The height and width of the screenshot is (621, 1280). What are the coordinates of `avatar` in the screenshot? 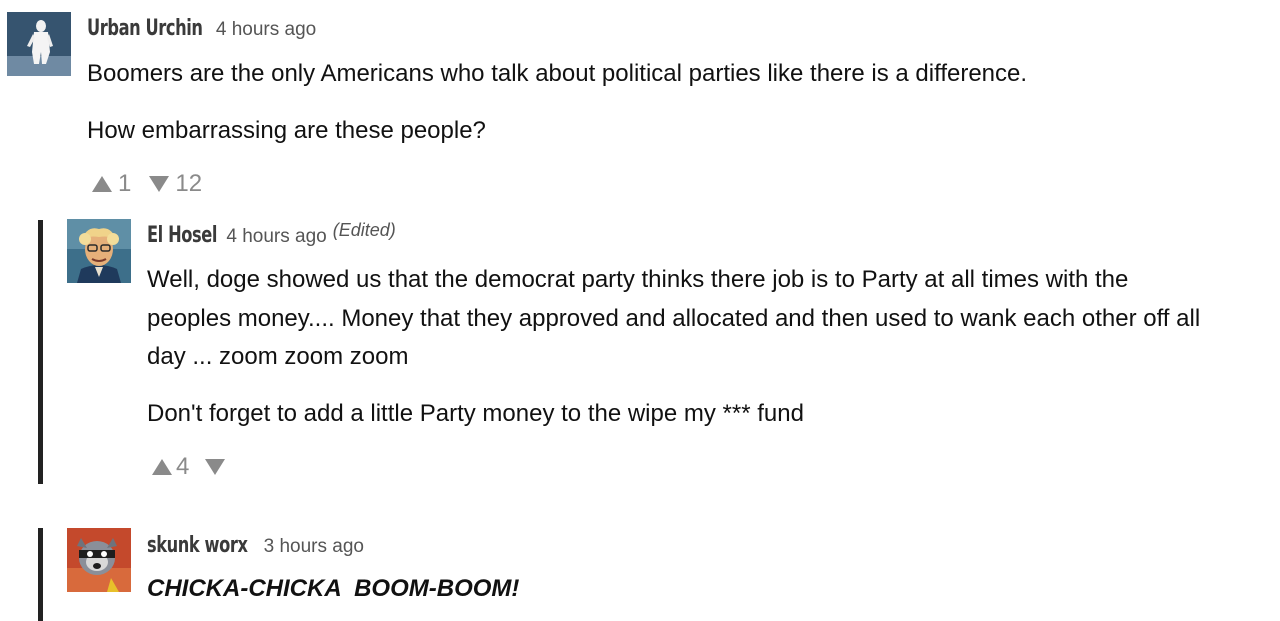 It's located at (99, 560).